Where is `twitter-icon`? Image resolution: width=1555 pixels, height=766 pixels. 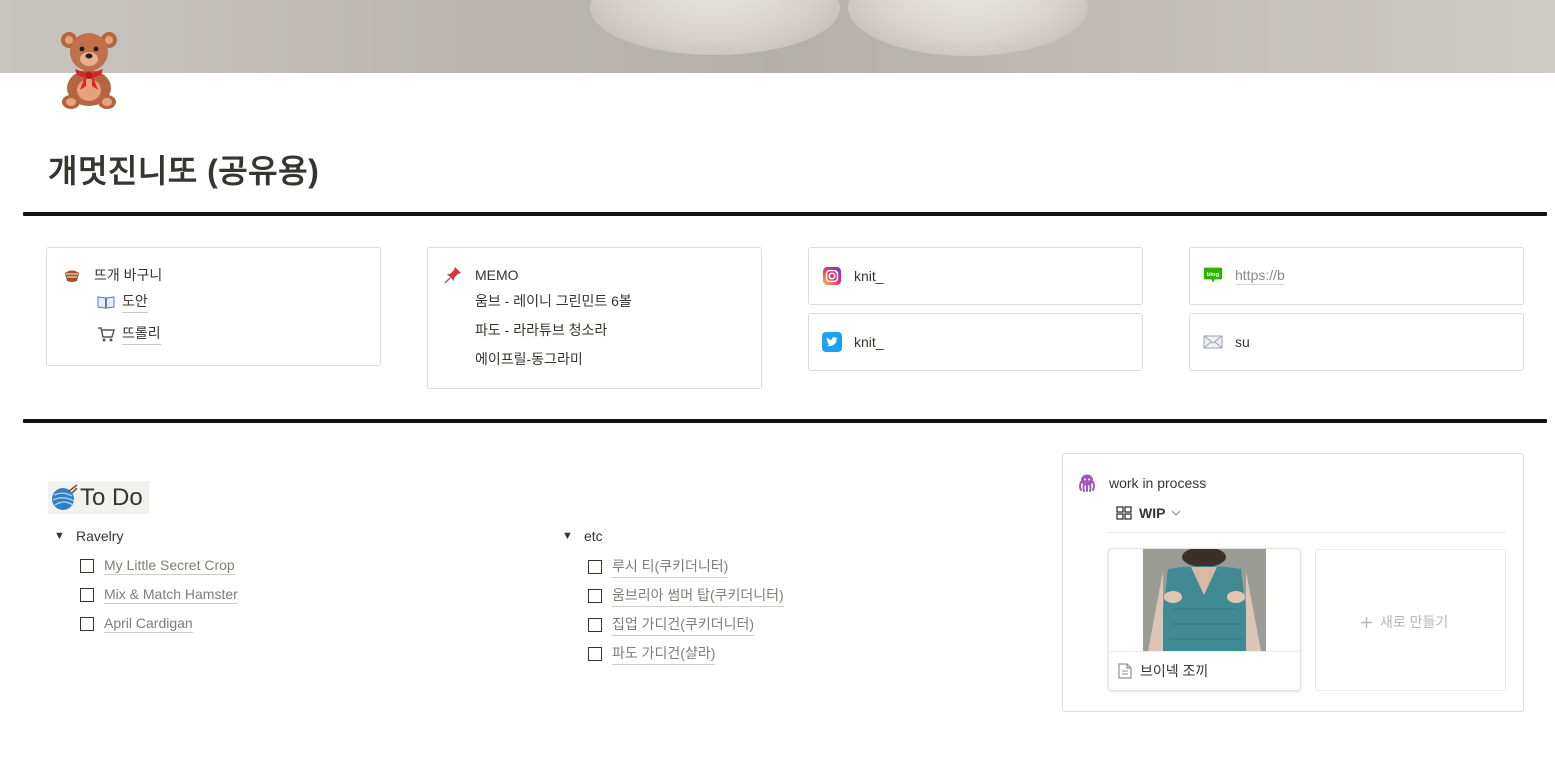 twitter-icon is located at coordinates (832, 342).